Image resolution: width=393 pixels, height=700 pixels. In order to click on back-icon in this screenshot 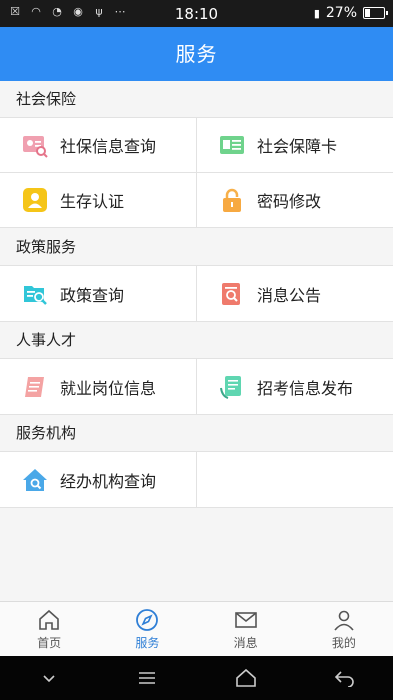, I will do `click(344, 678)`.